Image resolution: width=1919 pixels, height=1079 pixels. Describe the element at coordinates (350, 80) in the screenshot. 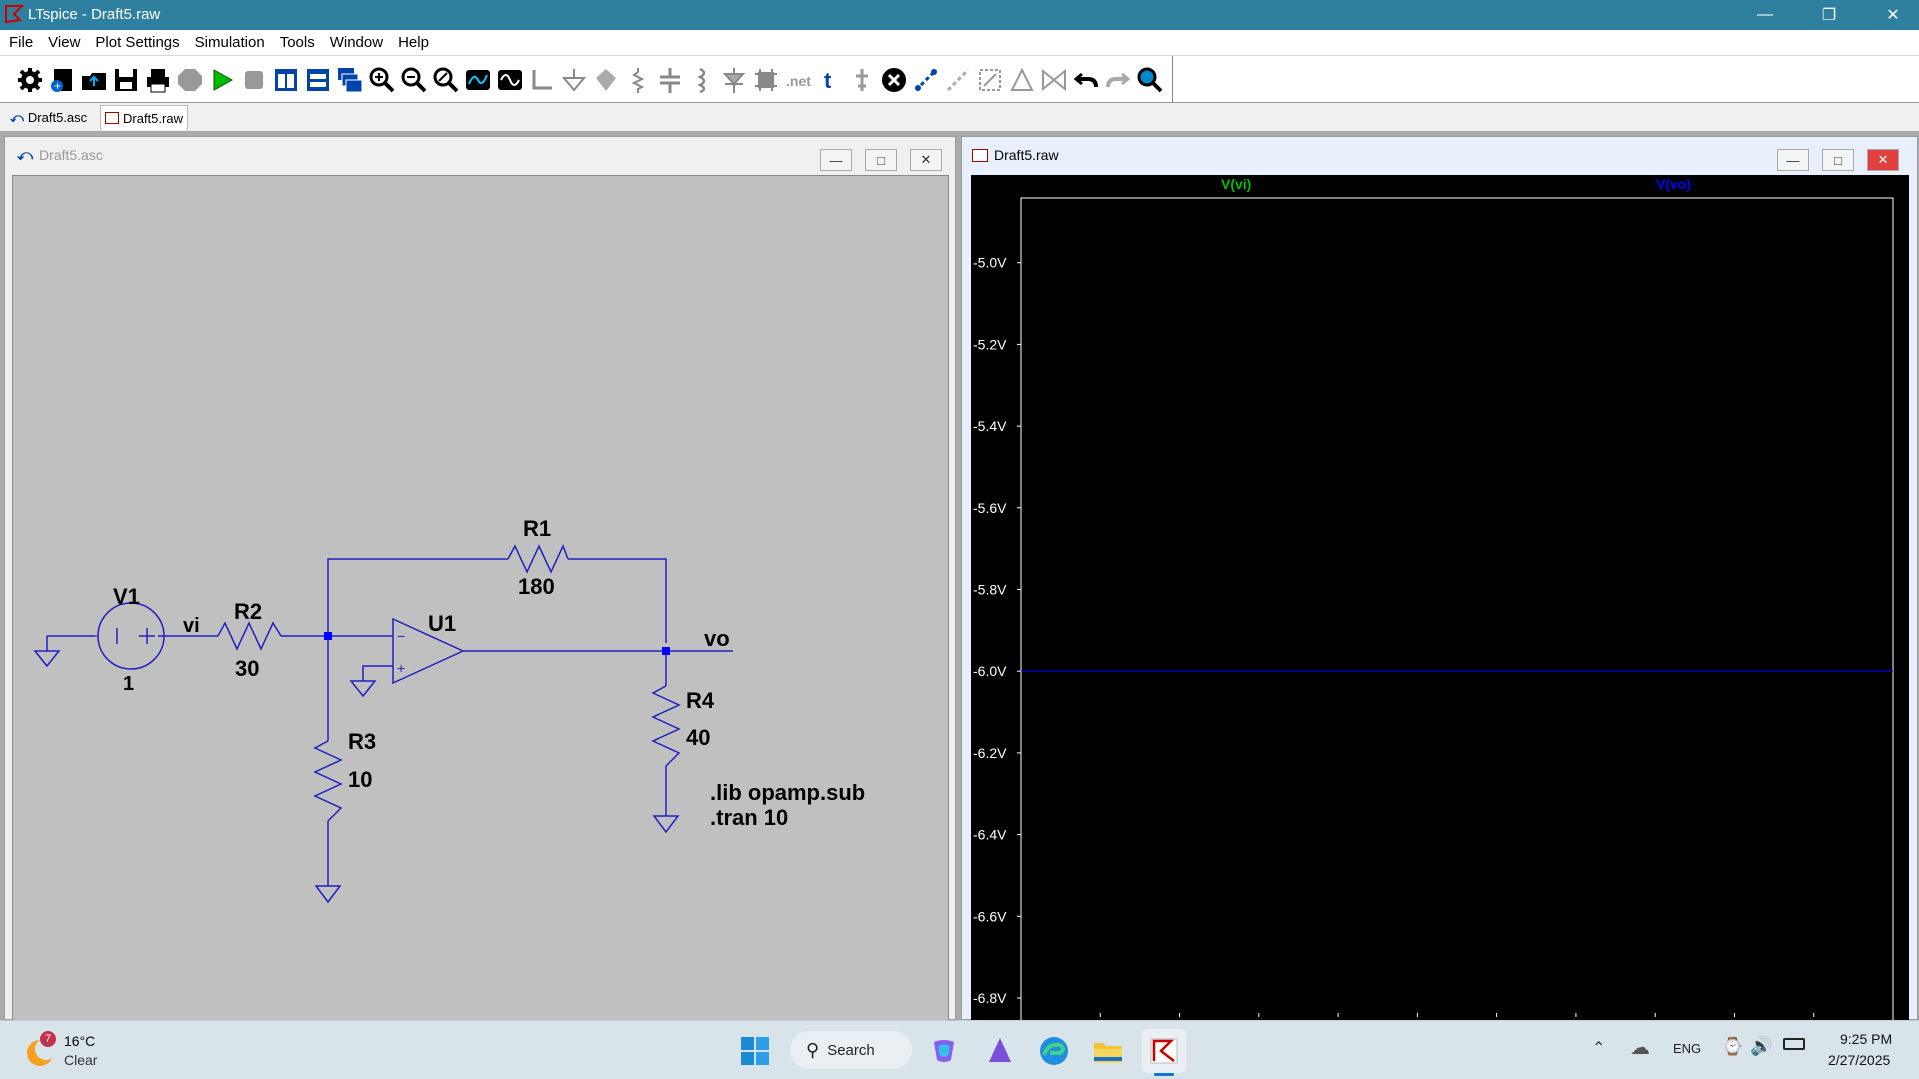

I see `cascade-icon` at that location.